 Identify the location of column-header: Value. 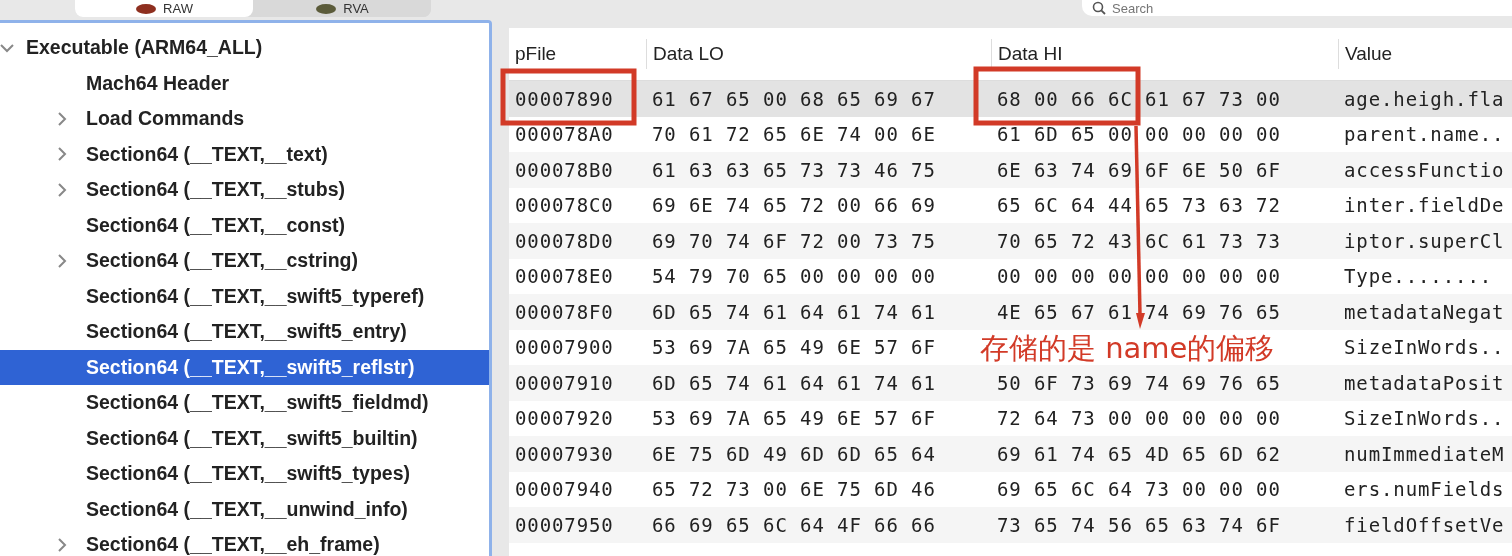
(1425, 54).